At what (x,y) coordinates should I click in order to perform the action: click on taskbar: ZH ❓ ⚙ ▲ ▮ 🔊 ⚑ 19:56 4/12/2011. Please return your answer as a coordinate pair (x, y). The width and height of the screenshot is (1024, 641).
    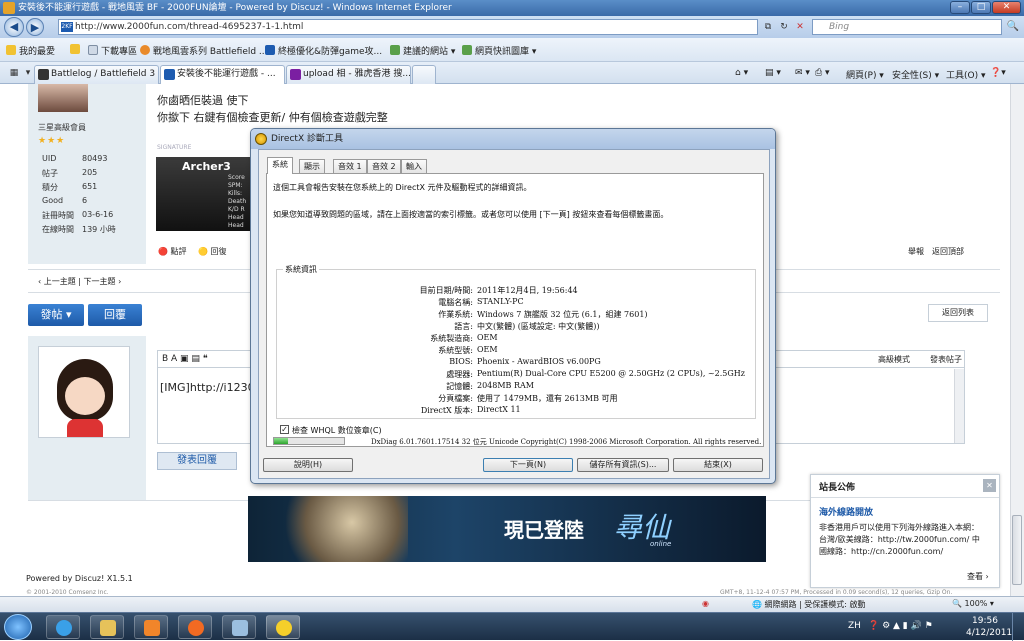
    Looking at the image, I should click on (512, 626).